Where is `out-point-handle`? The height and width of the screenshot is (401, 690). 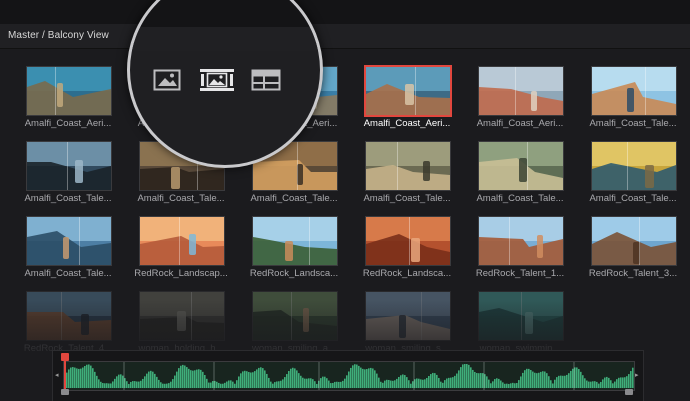 out-point-handle is located at coordinates (629, 392).